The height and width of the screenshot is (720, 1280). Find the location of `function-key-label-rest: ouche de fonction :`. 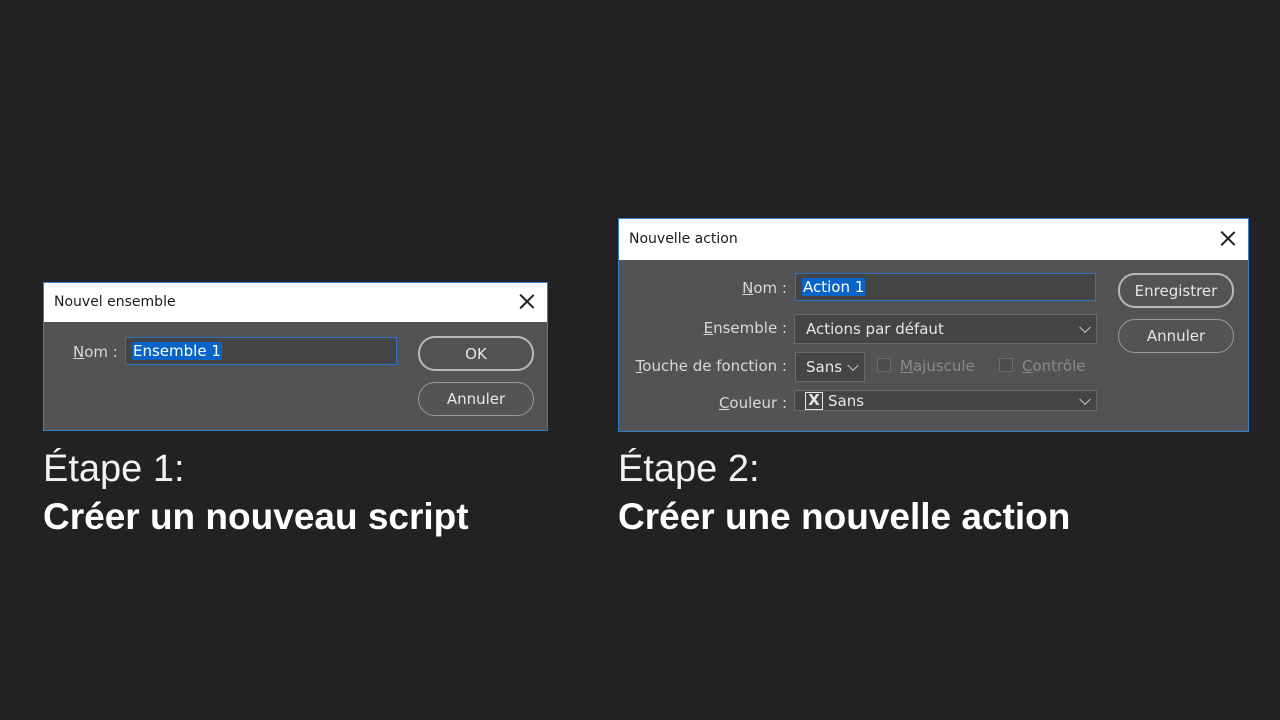

function-key-label-rest: ouche de fonction : is located at coordinates (714, 366).